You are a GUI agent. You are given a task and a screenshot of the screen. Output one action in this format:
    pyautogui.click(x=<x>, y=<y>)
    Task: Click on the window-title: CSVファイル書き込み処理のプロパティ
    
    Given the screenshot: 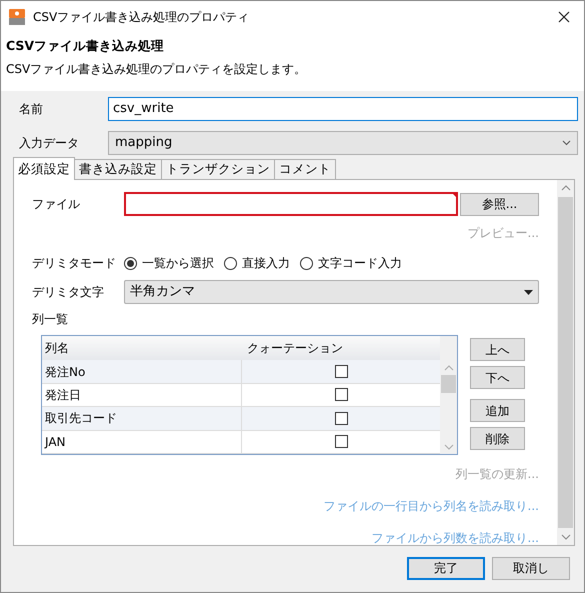 What is the action you would take?
    pyautogui.click(x=141, y=17)
    